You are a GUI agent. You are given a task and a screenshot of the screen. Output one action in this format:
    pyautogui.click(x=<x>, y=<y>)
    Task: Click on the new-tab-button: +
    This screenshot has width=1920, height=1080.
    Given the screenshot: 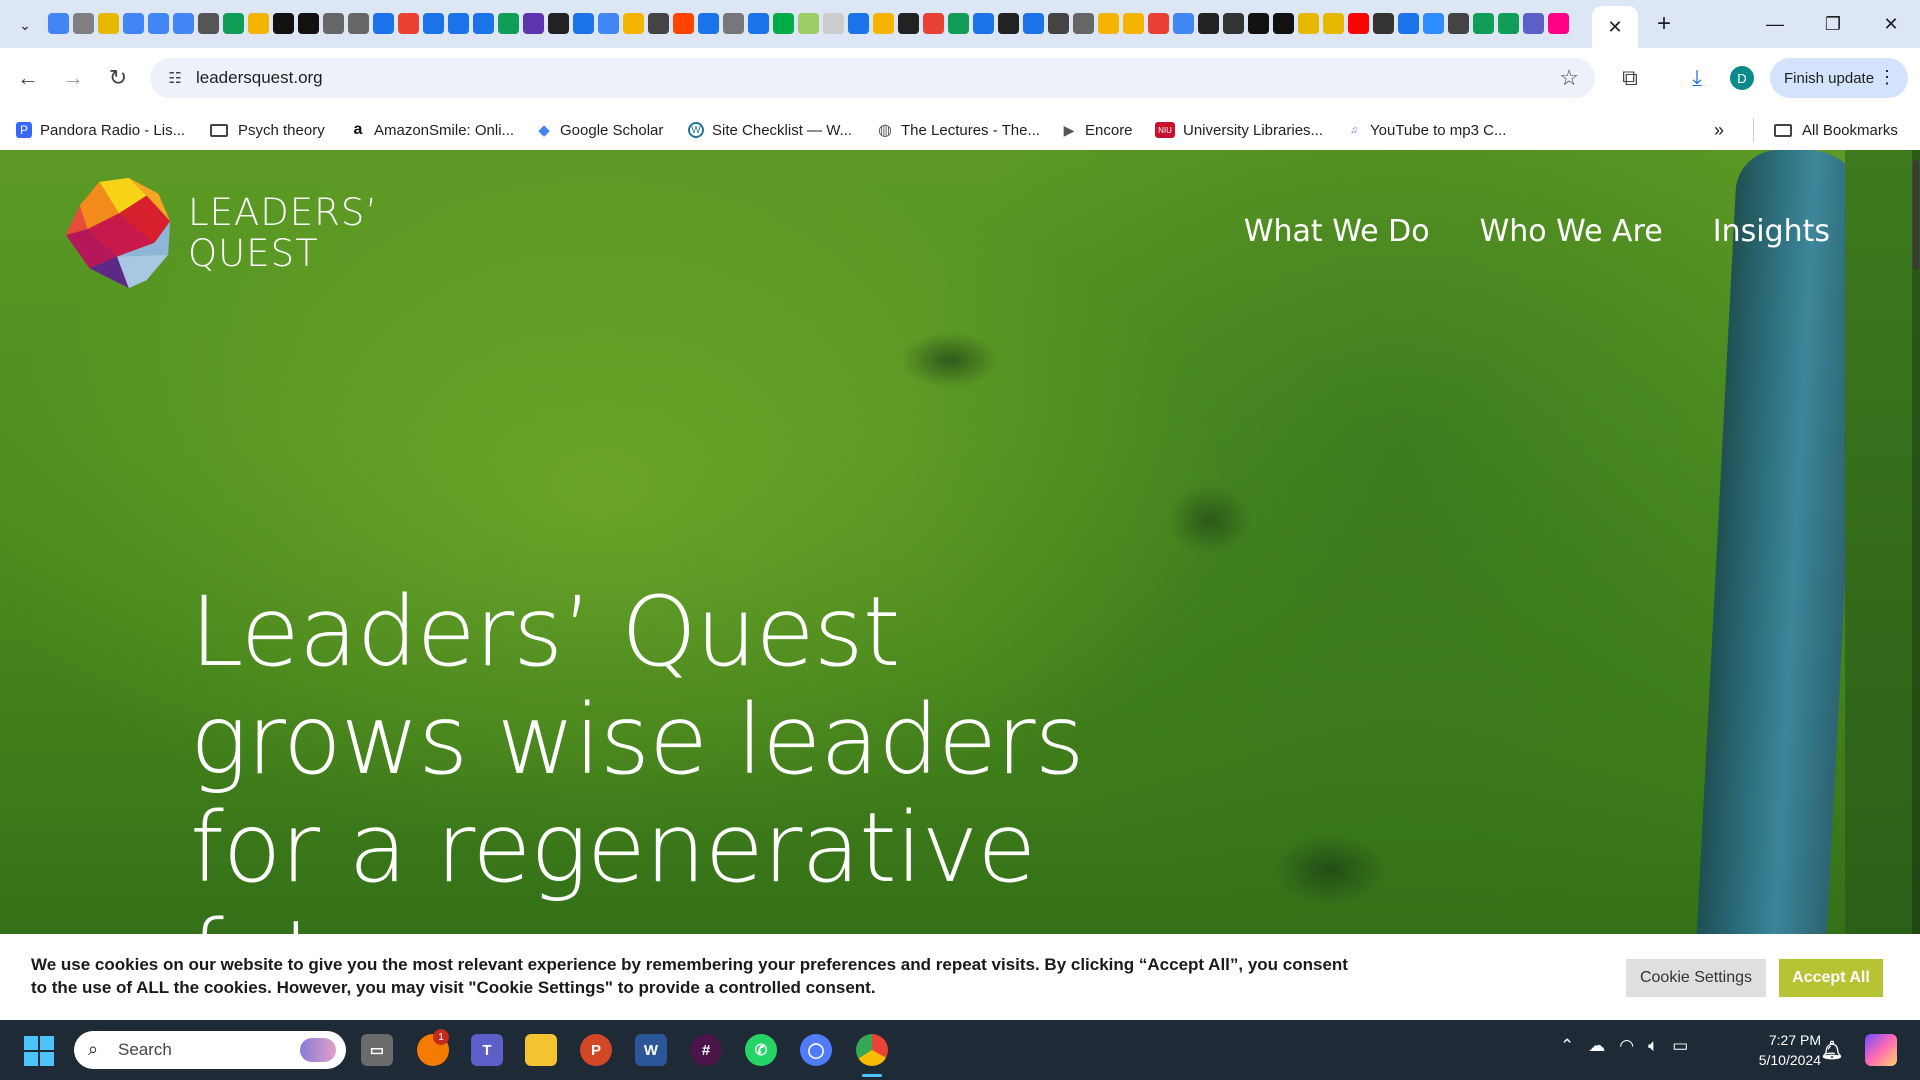 What is the action you would take?
    pyautogui.click(x=1664, y=24)
    